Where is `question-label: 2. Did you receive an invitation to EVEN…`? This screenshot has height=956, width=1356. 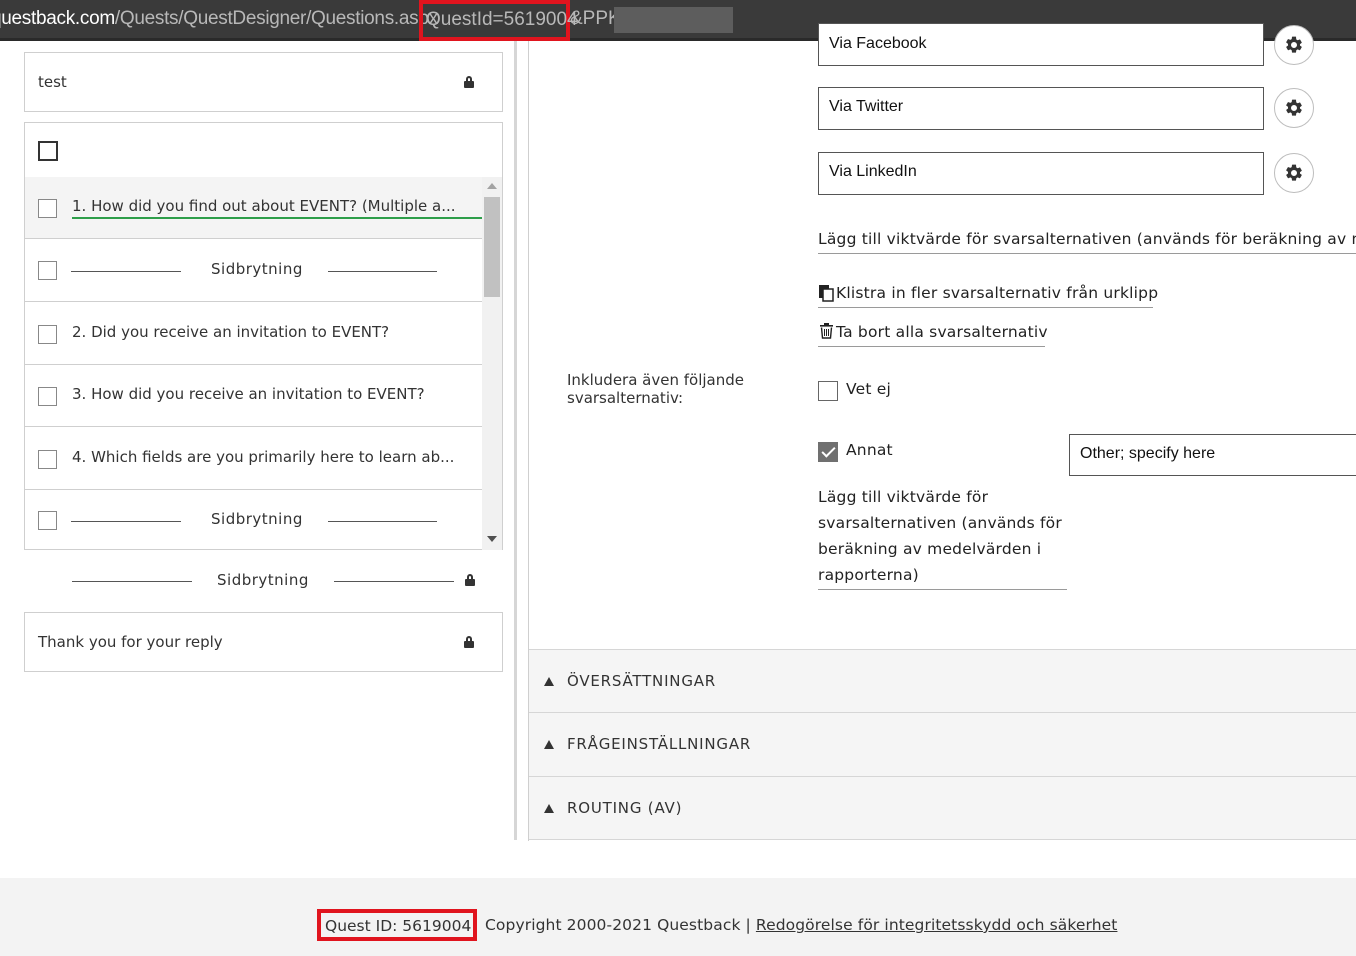 question-label: 2. Did you receive an invitation to EVEN… is located at coordinates (231, 332).